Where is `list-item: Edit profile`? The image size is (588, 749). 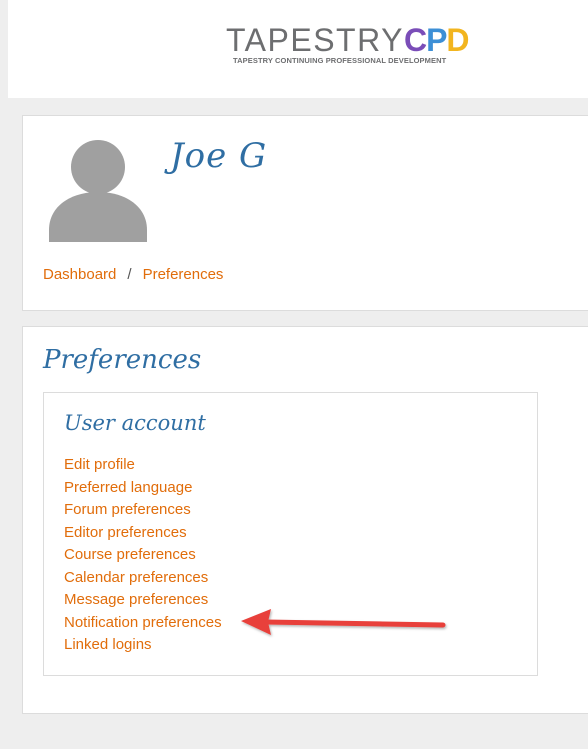 list-item: Edit profile is located at coordinates (143, 465).